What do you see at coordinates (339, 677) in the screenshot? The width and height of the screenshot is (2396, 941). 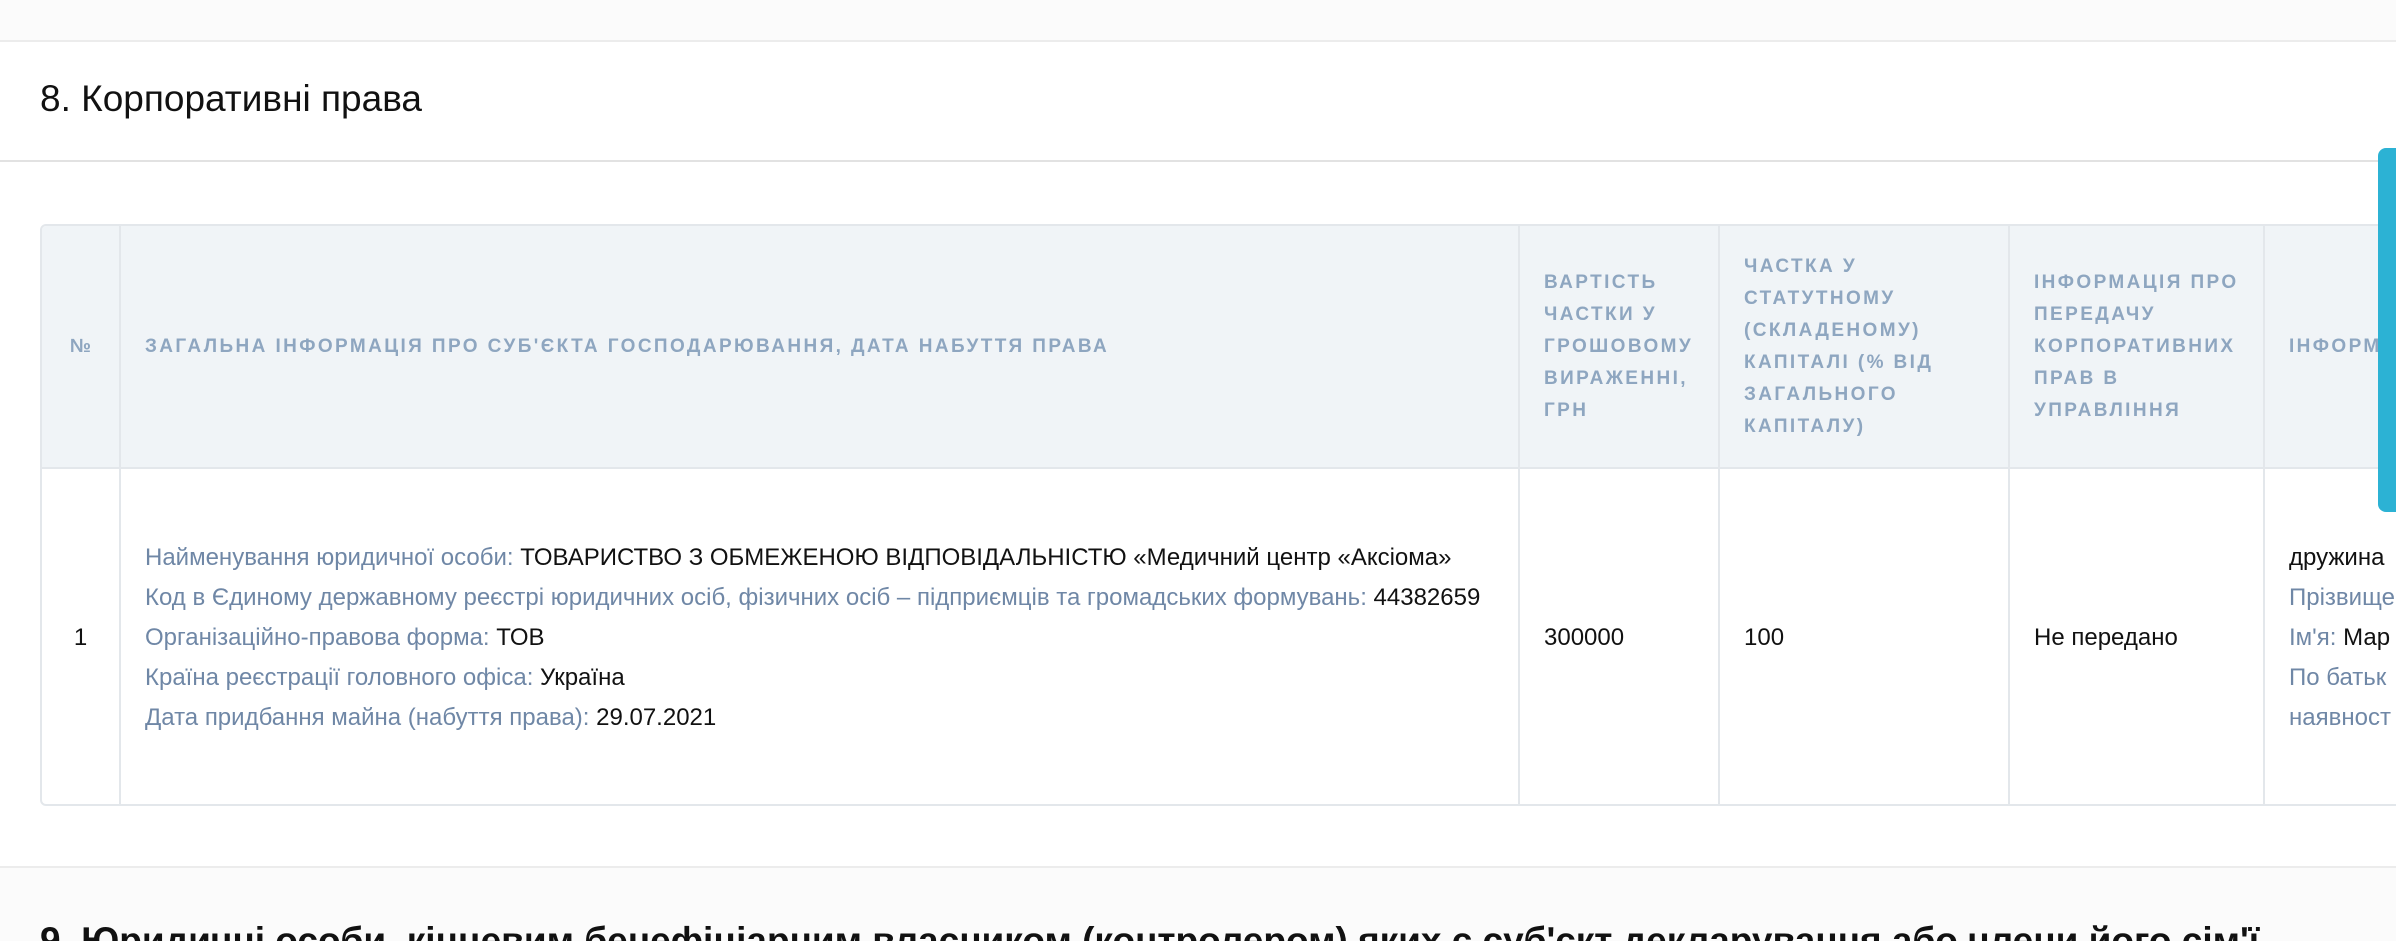 I see `registration-country-label: Країна реєстрації головного офіса:` at bounding box center [339, 677].